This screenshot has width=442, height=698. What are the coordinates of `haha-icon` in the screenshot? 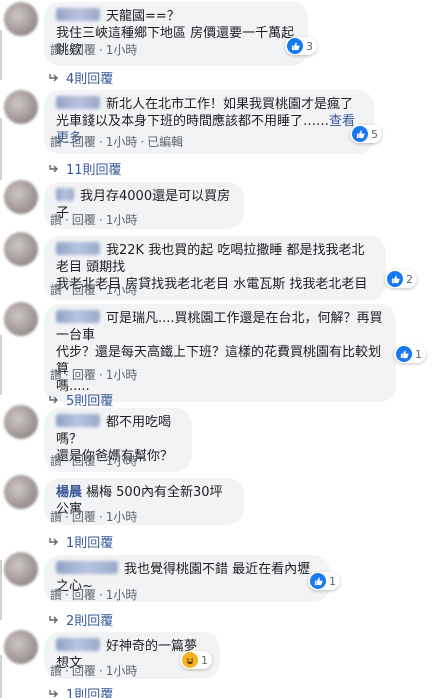 It's located at (190, 660).